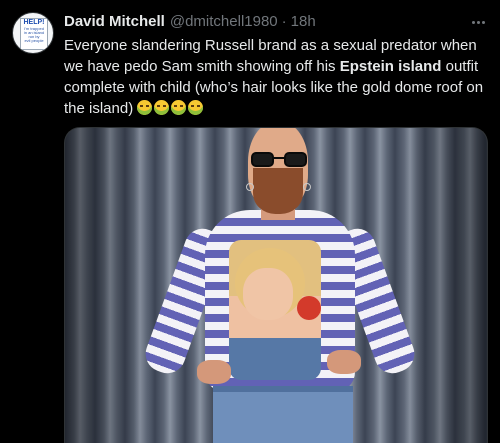  Describe the element at coordinates (214, 372) in the screenshot. I see `left-hand` at that location.